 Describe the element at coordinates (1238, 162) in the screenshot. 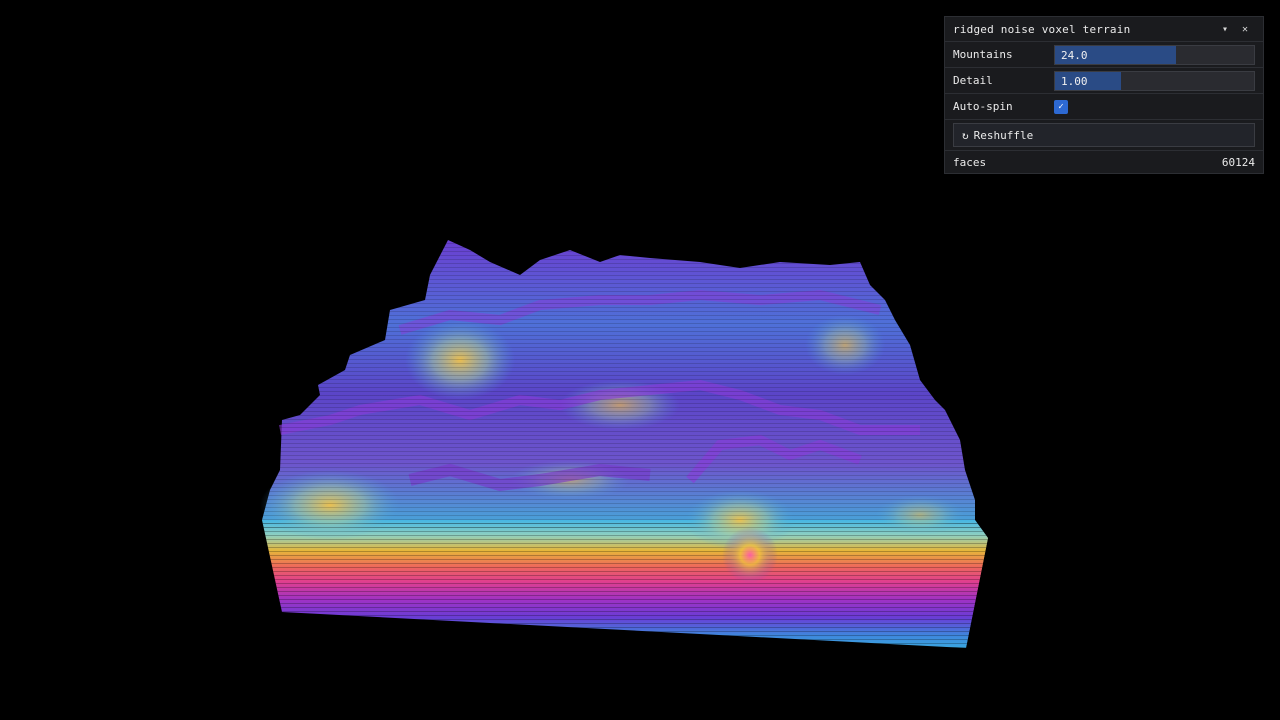

I see `faces-value: 60124` at that location.